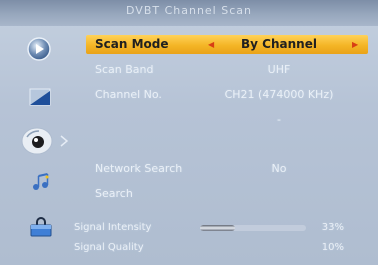  What do you see at coordinates (114, 193) in the screenshot?
I see `search-label: Search` at bounding box center [114, 193].